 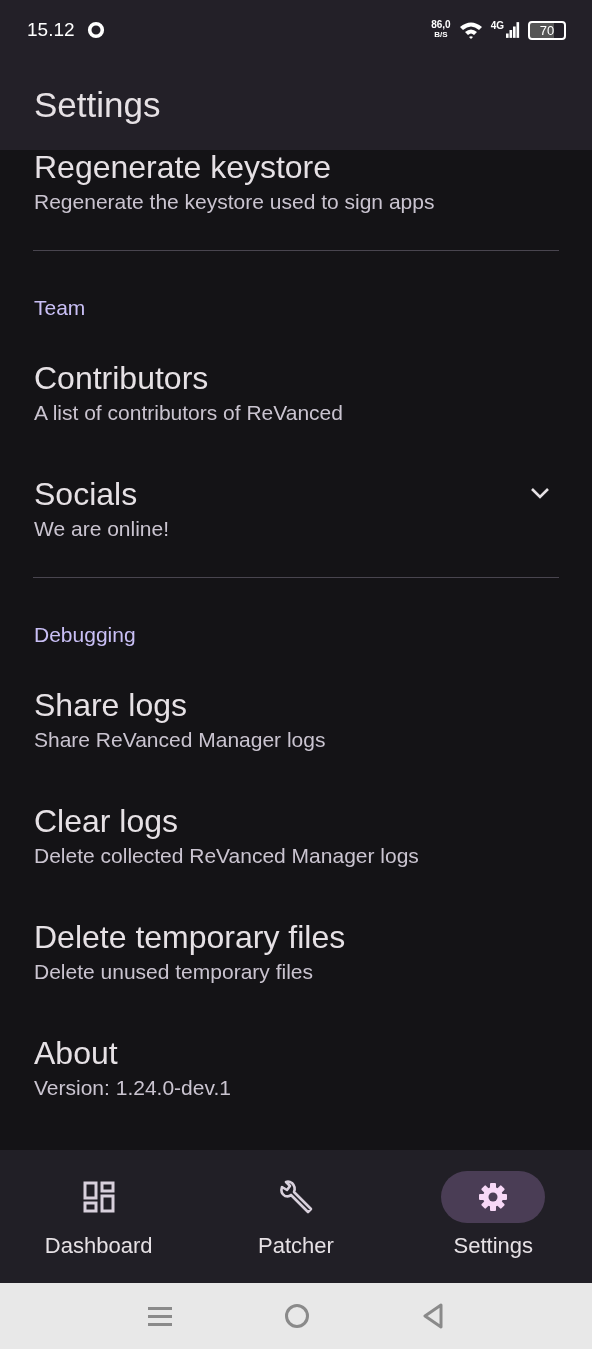 I want to click on wrench-icon, so click(x=296, y=1197).